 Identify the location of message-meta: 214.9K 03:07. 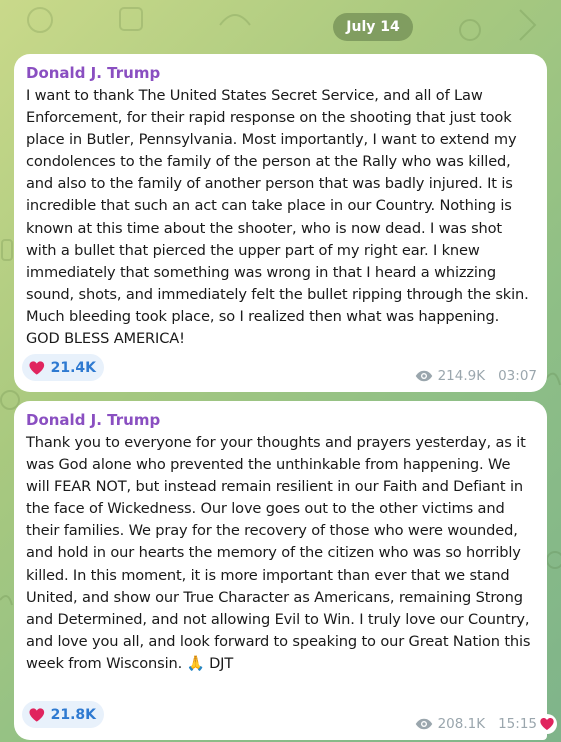
(476, 376).